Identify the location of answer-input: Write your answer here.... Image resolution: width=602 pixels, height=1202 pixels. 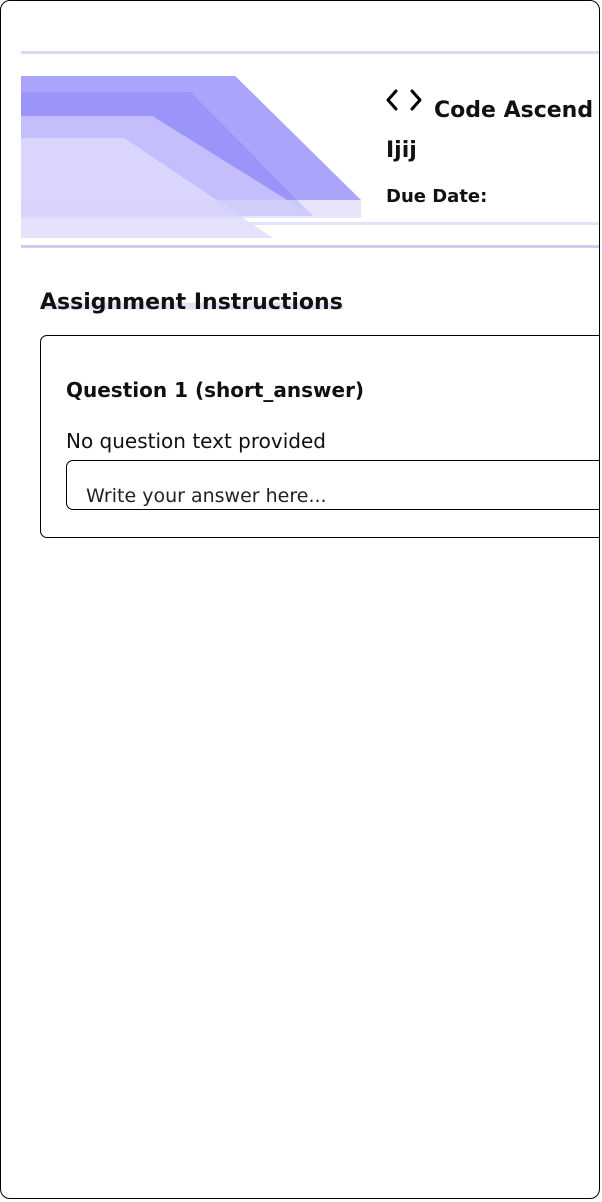
(332, 485).